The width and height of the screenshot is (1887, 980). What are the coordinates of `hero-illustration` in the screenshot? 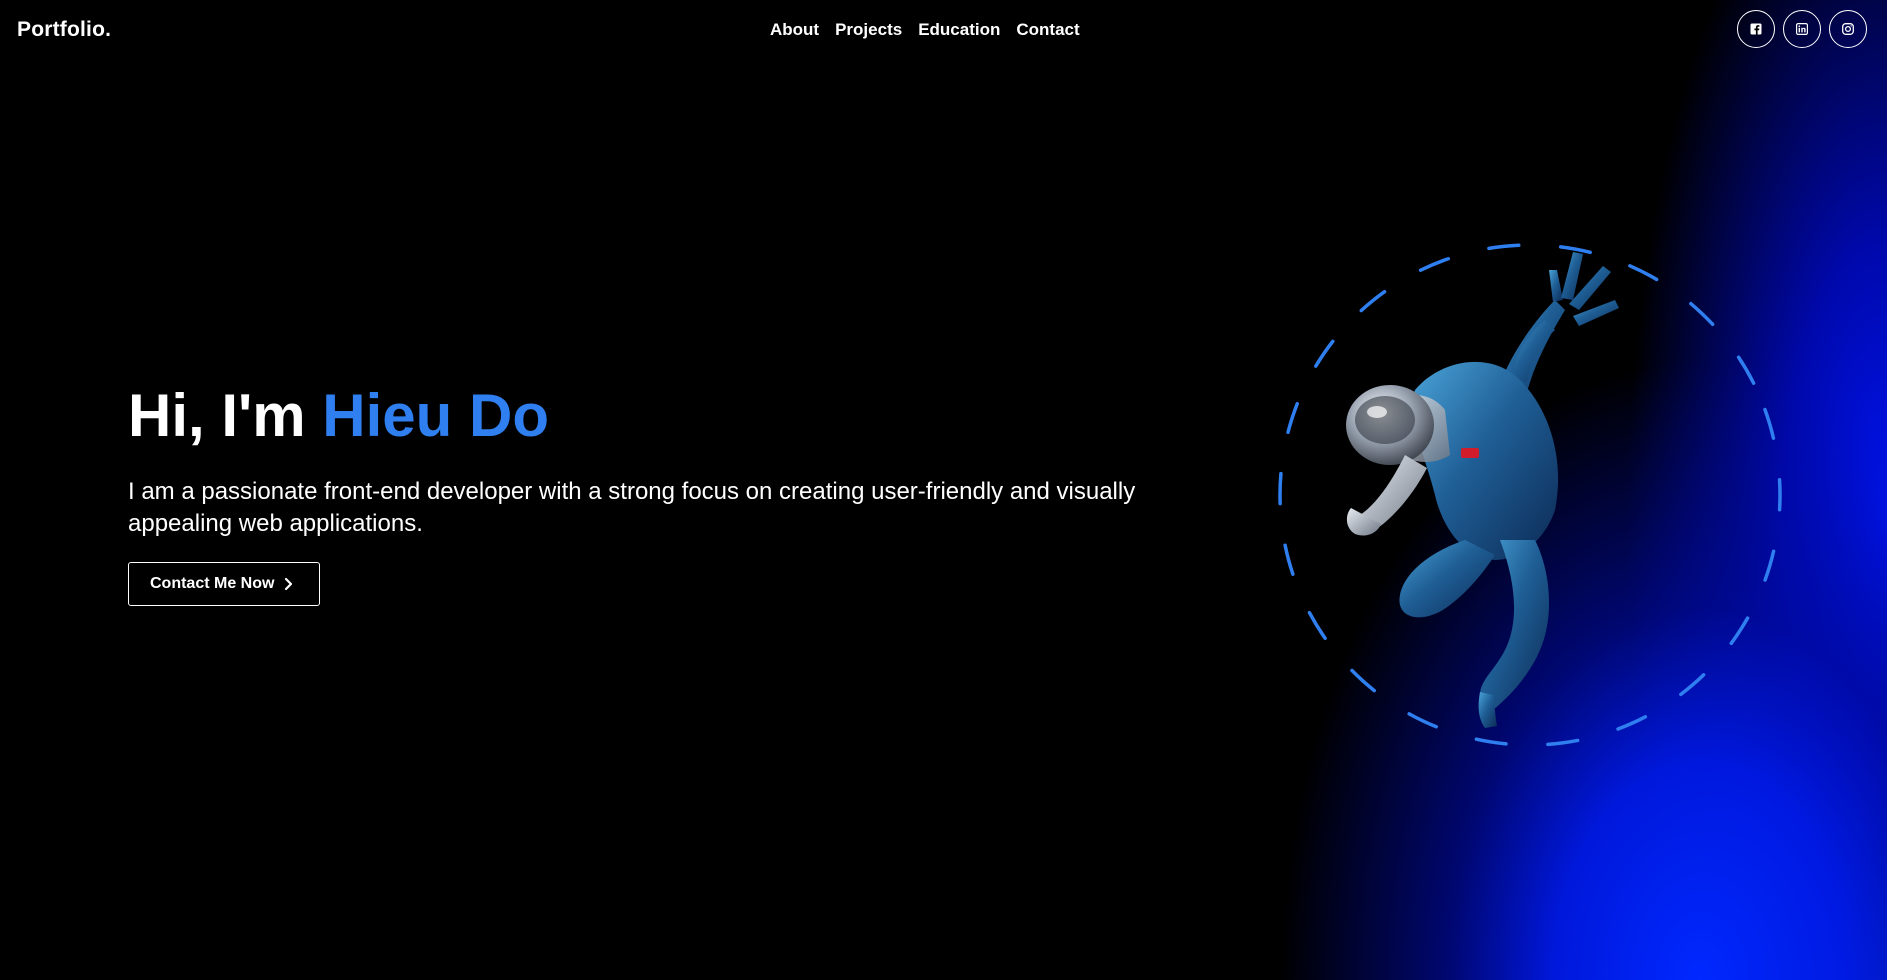 It's located at (1525, 500).